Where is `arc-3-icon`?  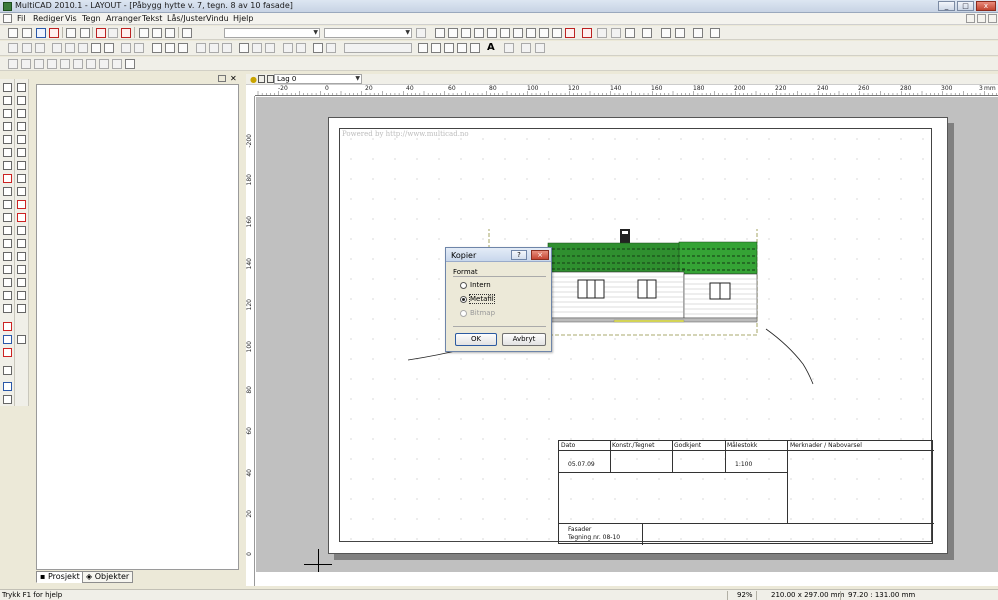
arc-3-icon is located at coordinates (227, 48).